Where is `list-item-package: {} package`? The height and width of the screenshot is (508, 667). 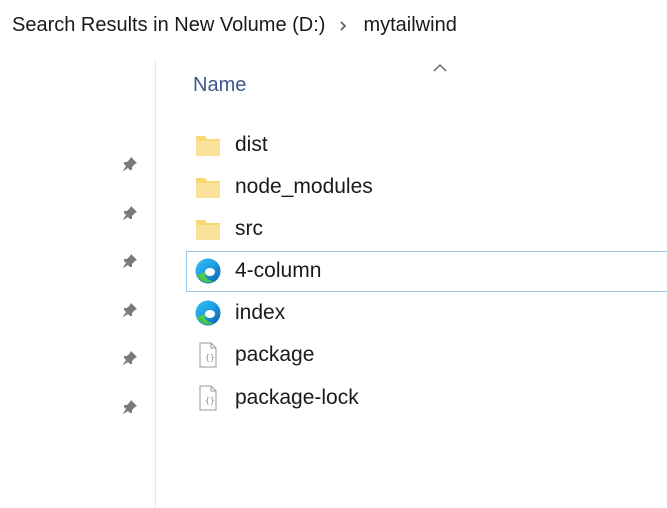 list-item-package: {} package is located at coordinates (426, 355).